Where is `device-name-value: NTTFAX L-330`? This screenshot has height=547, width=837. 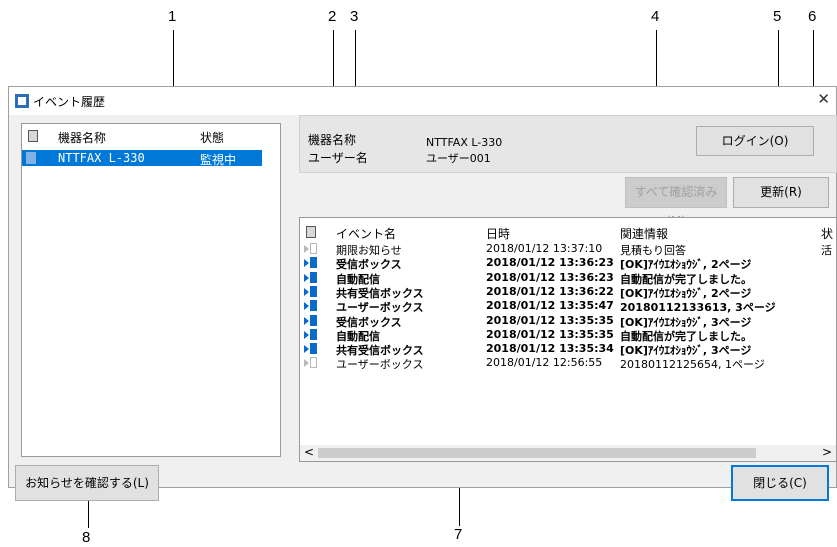
device-name-value: NTTFAX L-330 is located at coordinates (464, 142).